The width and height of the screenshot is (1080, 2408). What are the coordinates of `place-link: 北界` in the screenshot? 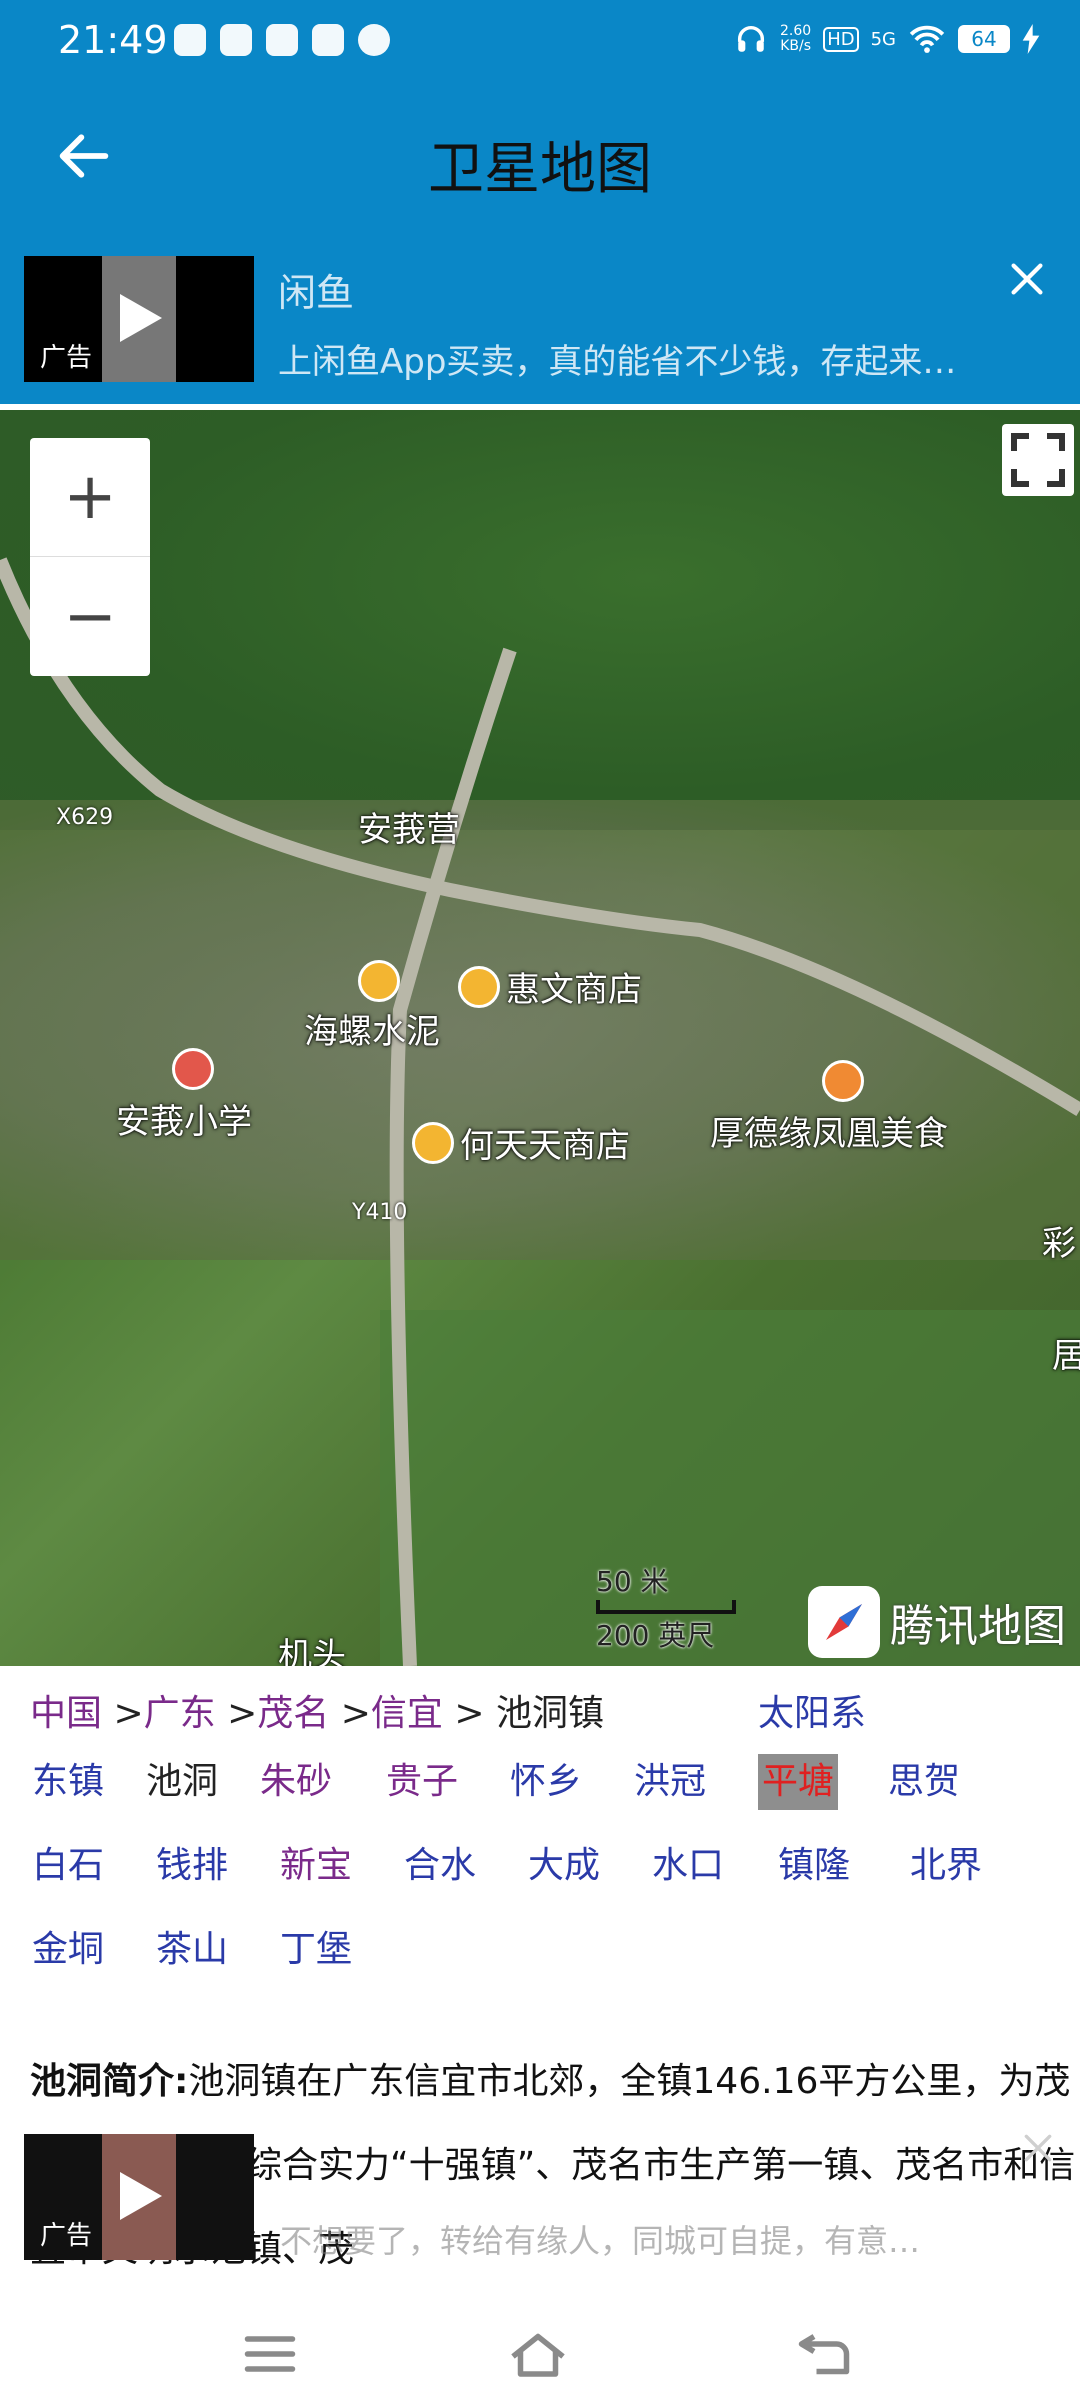 It's located at (946, 1866).